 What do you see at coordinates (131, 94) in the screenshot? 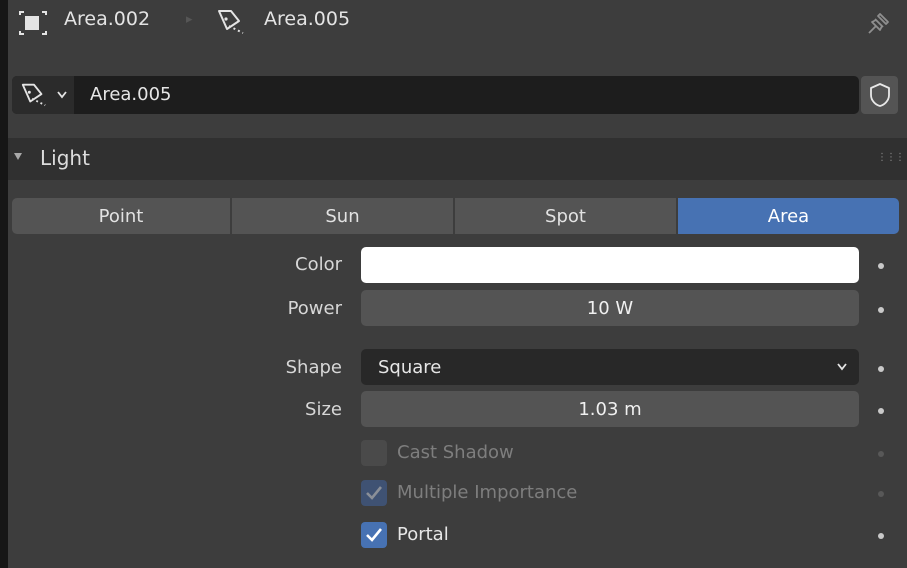
I see `datablock-name: Area.005` at bounding box center [131, 94].